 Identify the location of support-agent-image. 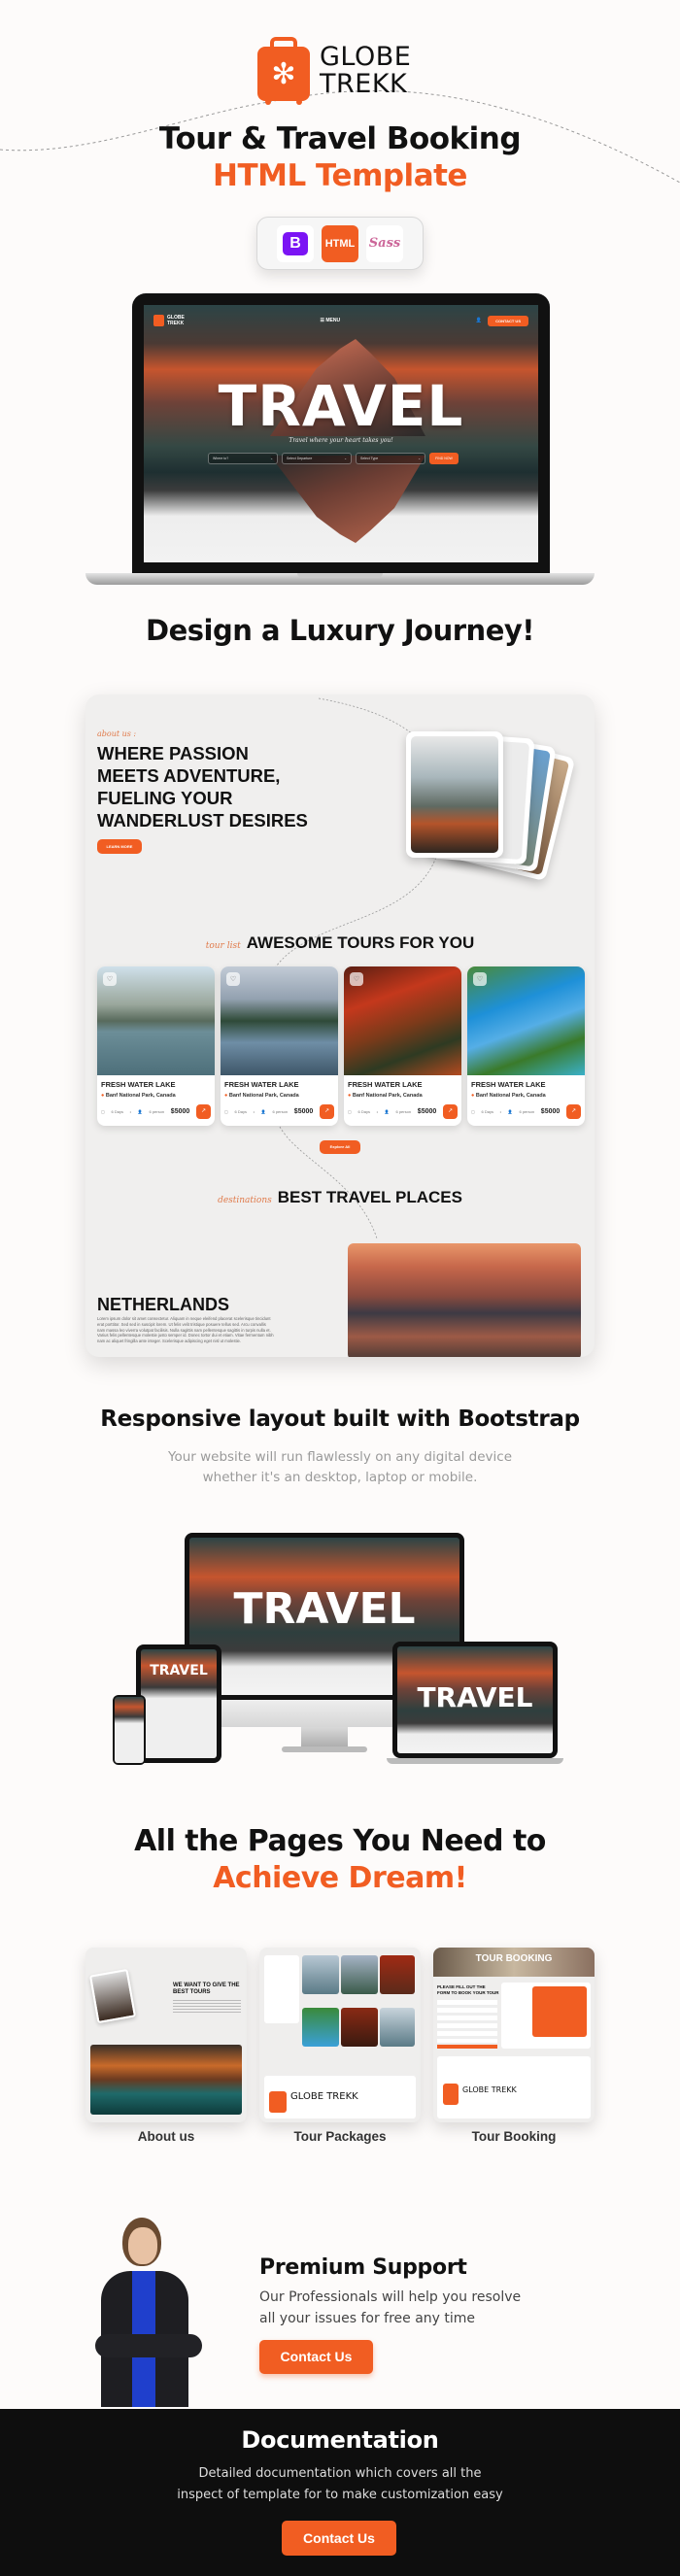
(154, 2312).